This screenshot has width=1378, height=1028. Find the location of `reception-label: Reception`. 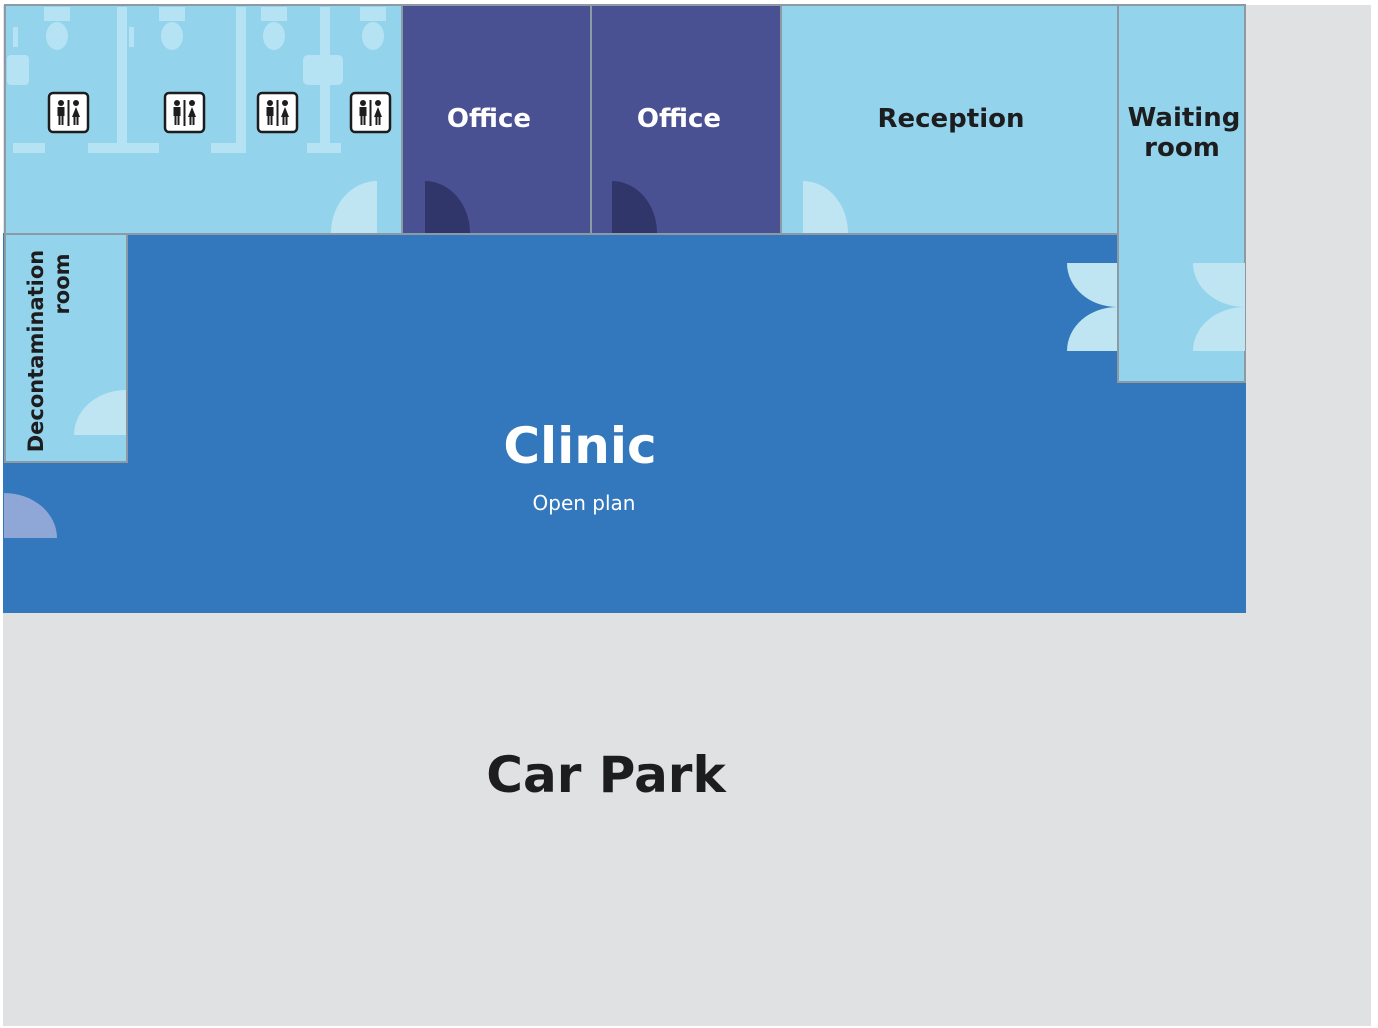

reception-label: Reception is located at coordinates (950, 119).